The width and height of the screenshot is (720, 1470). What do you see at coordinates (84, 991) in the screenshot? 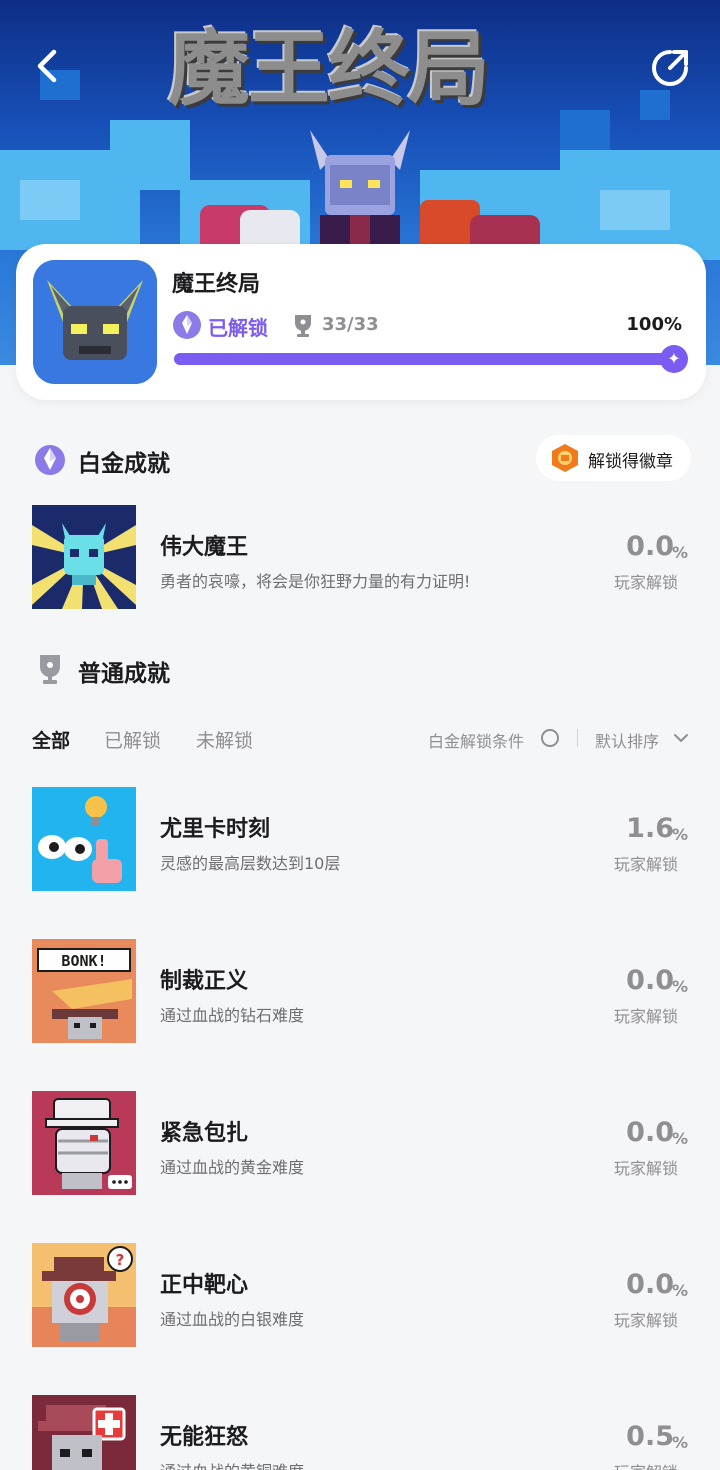
I see `achievement-icon: BONK!` at bounding box center [84, 991].